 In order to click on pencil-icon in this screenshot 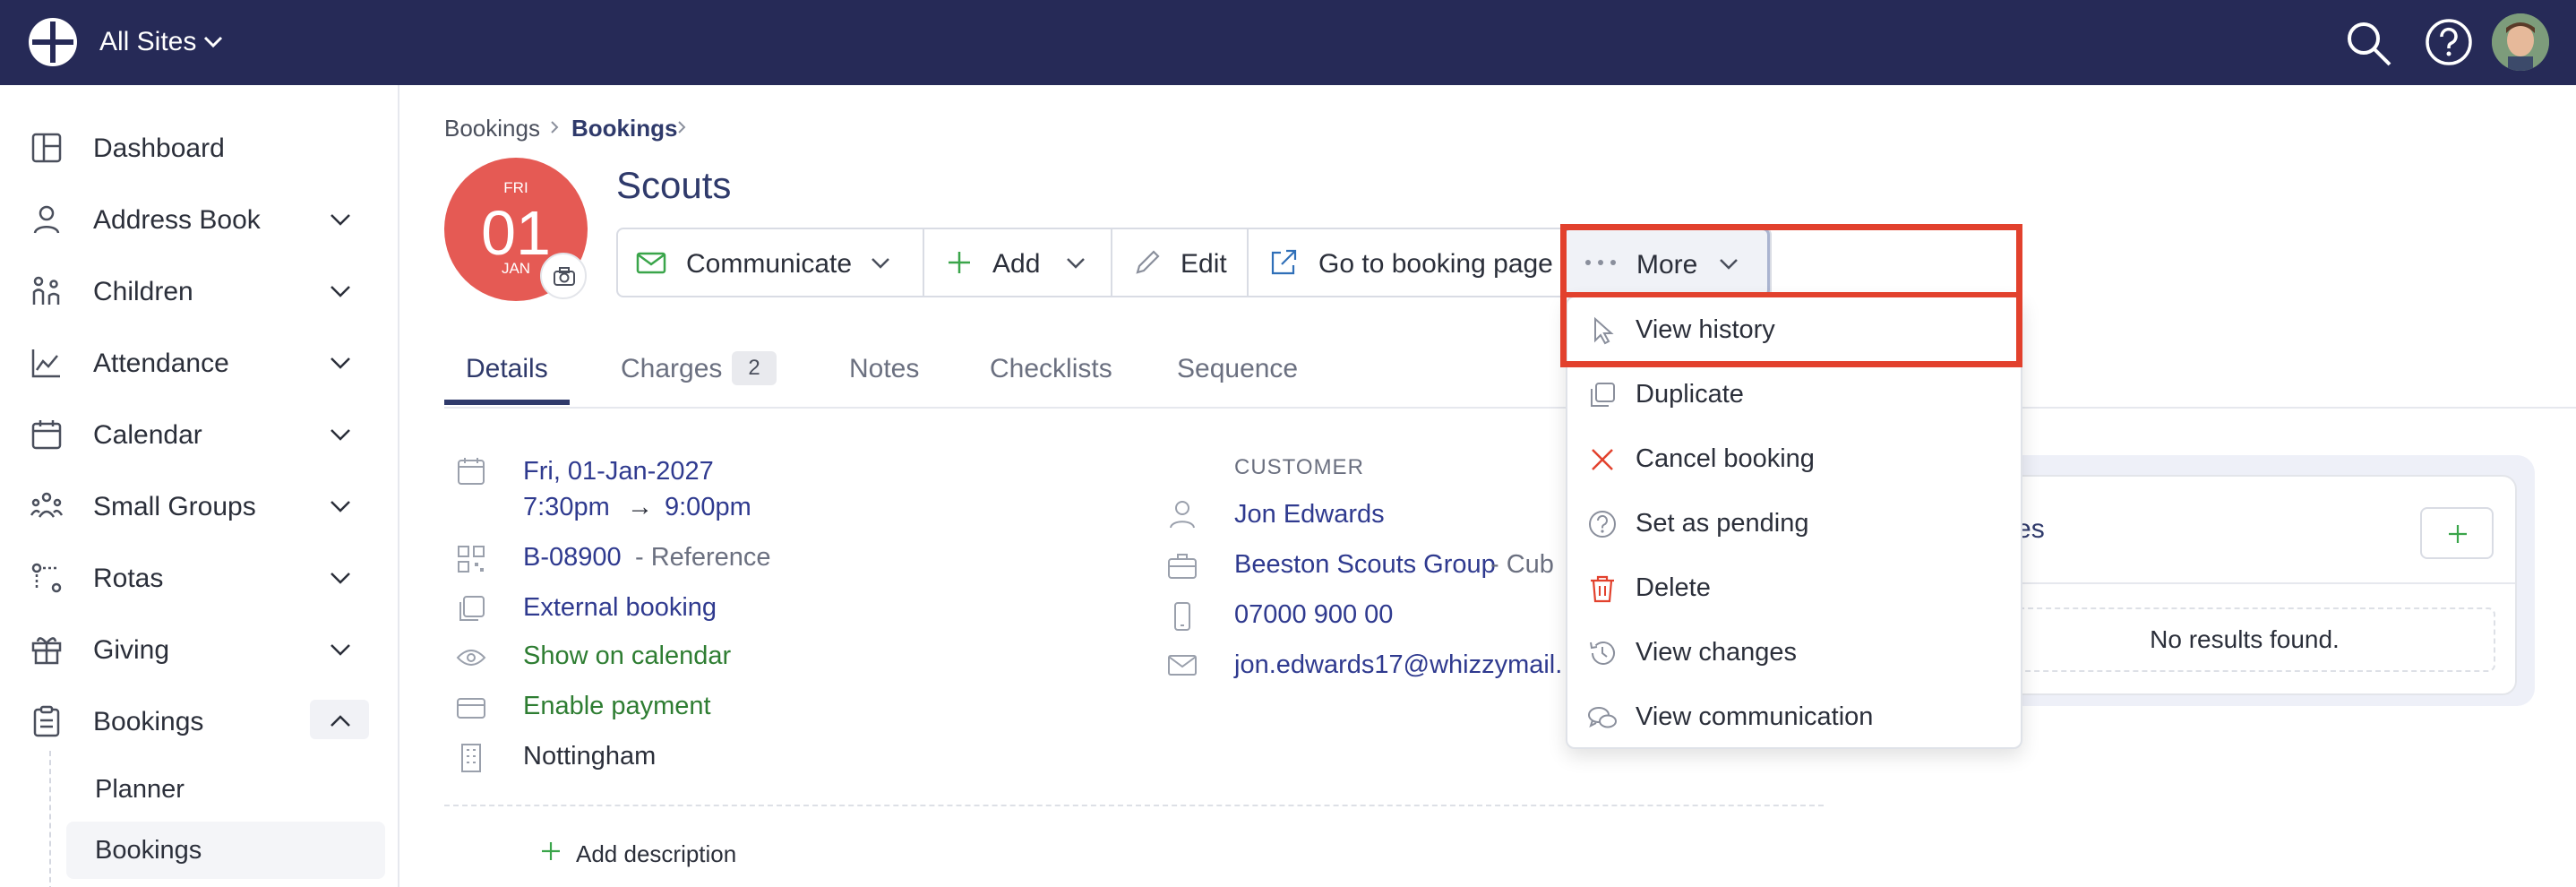, I will do `click(1148, 262)`.